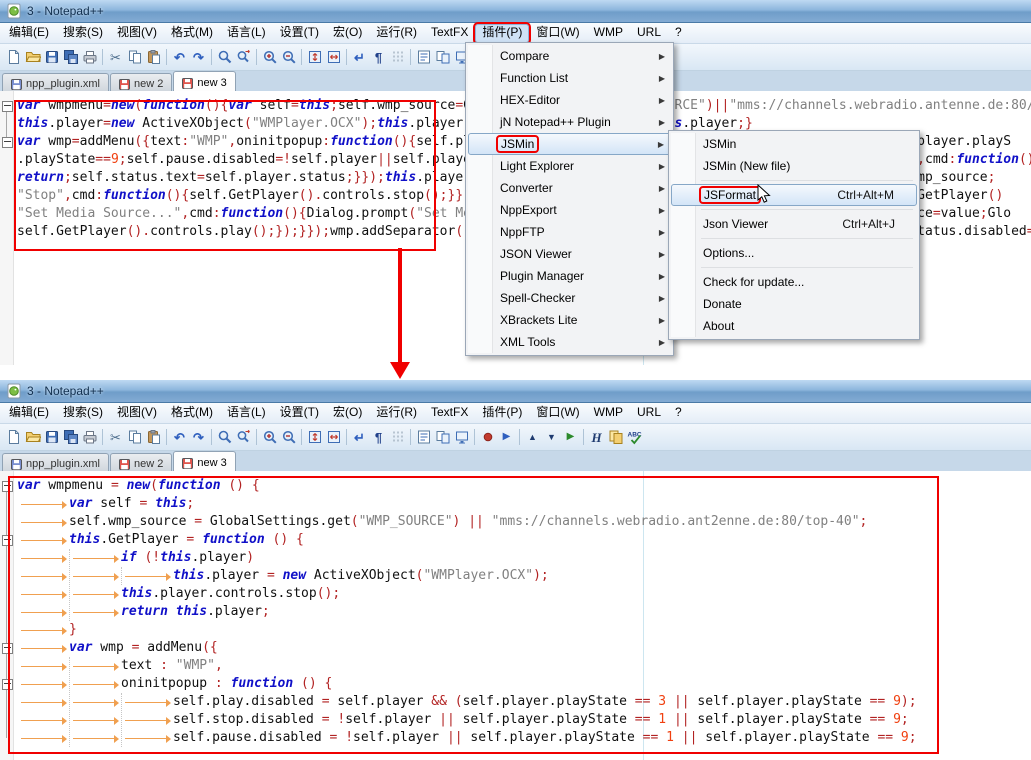  I want to click on jsmin-submenu-item-jsmin-new-file: JSMin (New file), so click(794, 166).